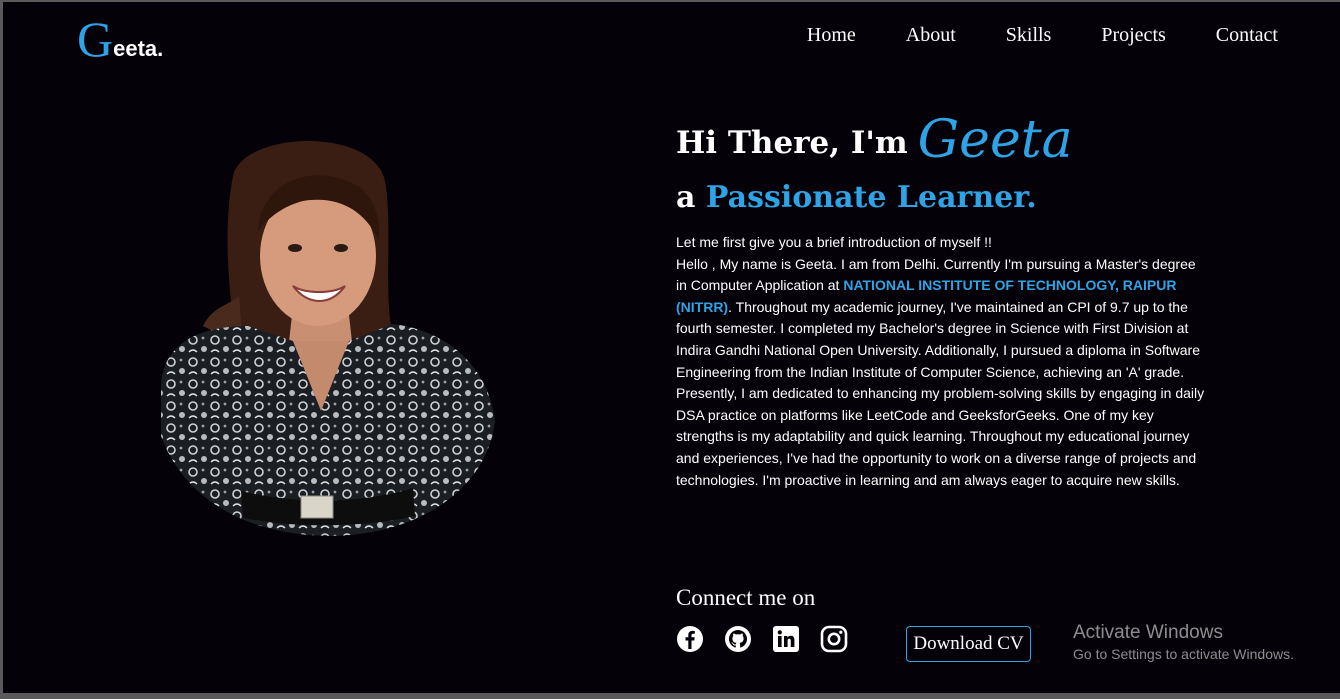  Describe the element at coordinates (871, 197) in the screenshot. I see `tagline-accent: Passionate Learner.` at that location.